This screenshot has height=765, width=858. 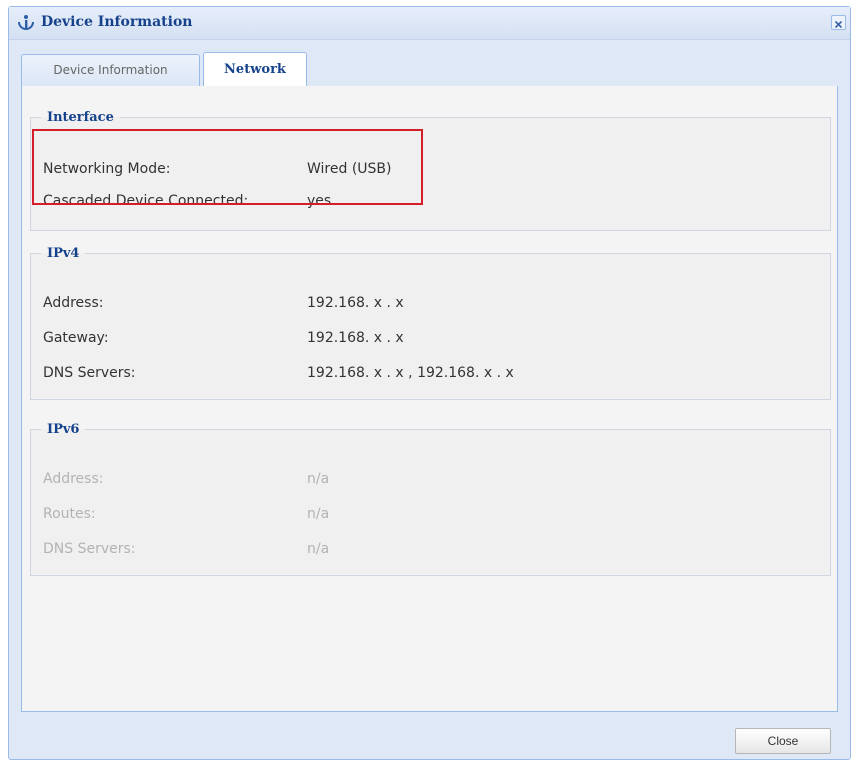 I want to click on ipv4-gateway-label: Gateway:, so click(x=76, y=338).